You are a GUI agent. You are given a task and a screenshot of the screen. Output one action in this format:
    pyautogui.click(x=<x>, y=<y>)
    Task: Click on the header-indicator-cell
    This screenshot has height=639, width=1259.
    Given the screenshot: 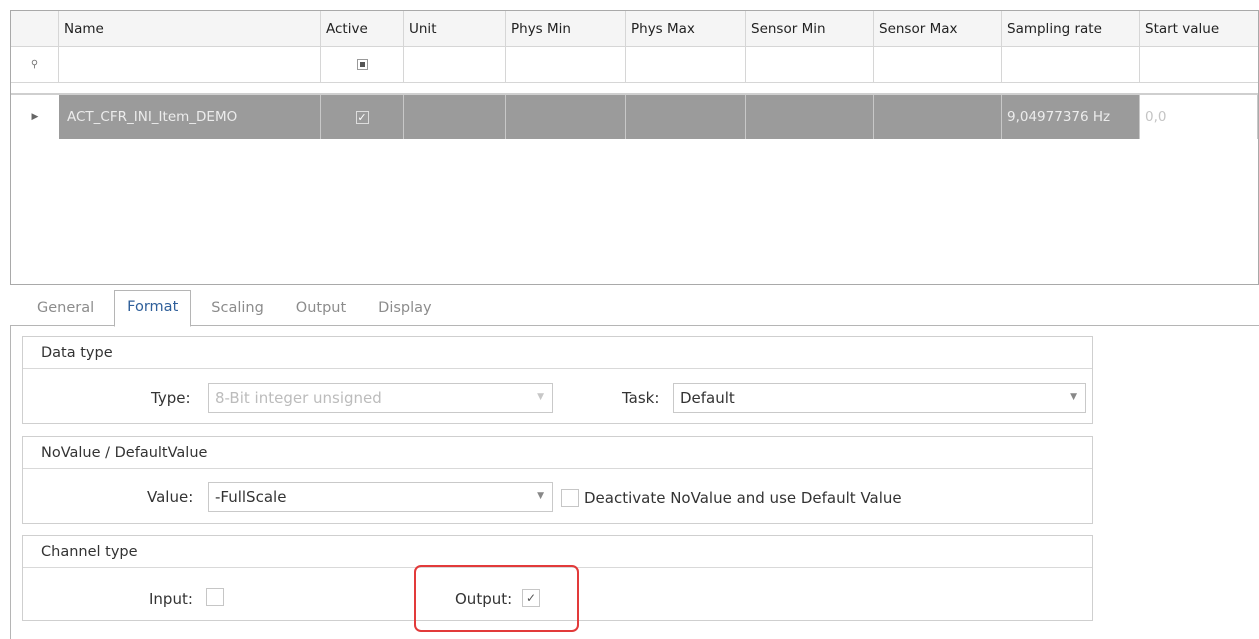 What is the action you would take?
    pyautogui.click(x=35, y=29)
    